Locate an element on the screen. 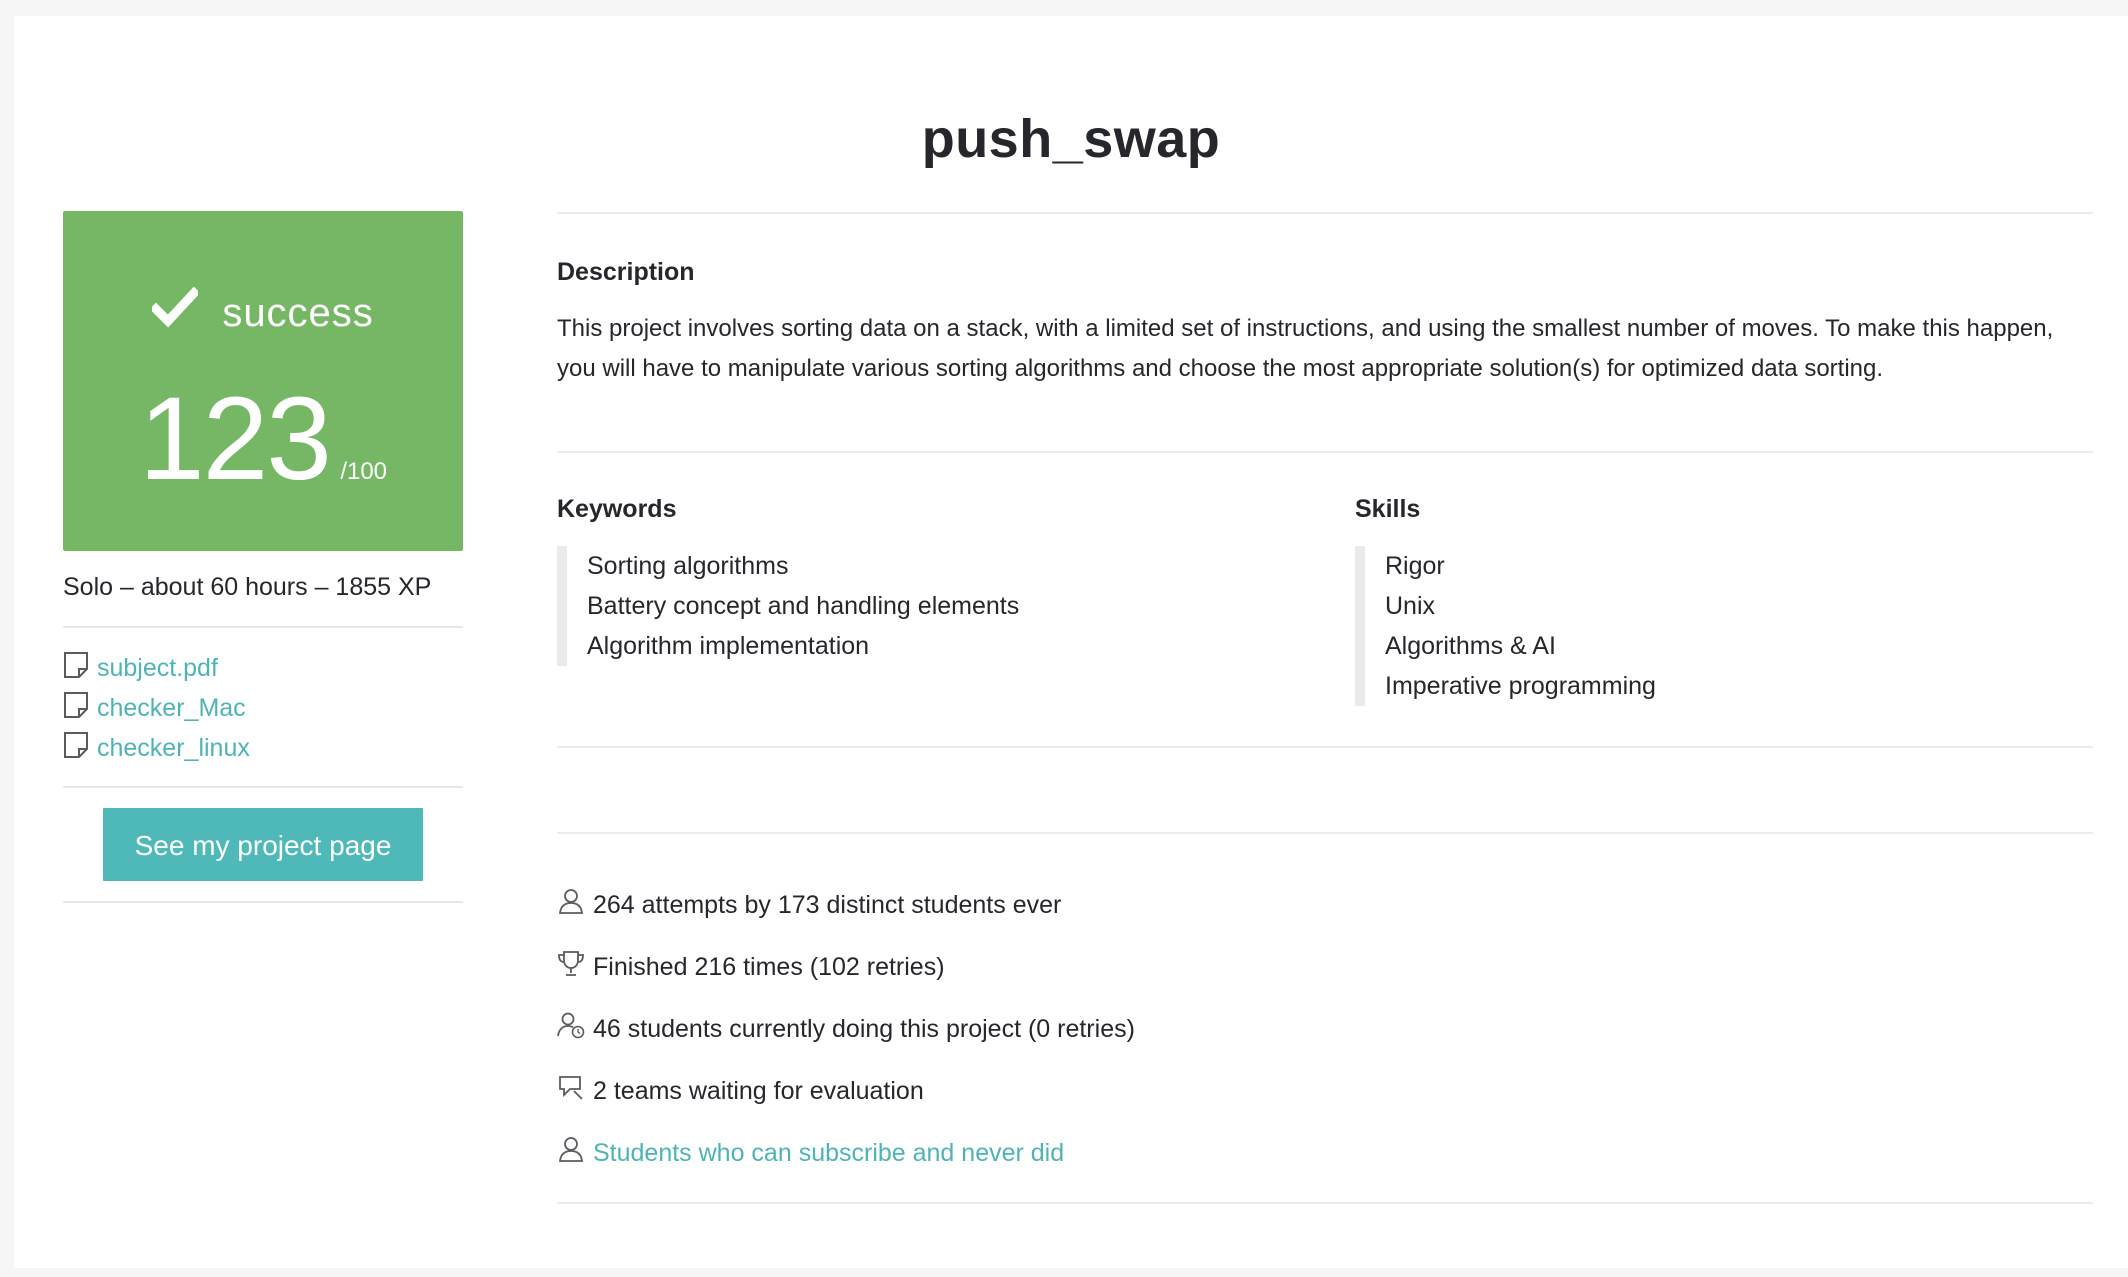 This screenshot has width=2128, height=1277. see-project-page-button: See my project page is located at coordinates (263, 844).